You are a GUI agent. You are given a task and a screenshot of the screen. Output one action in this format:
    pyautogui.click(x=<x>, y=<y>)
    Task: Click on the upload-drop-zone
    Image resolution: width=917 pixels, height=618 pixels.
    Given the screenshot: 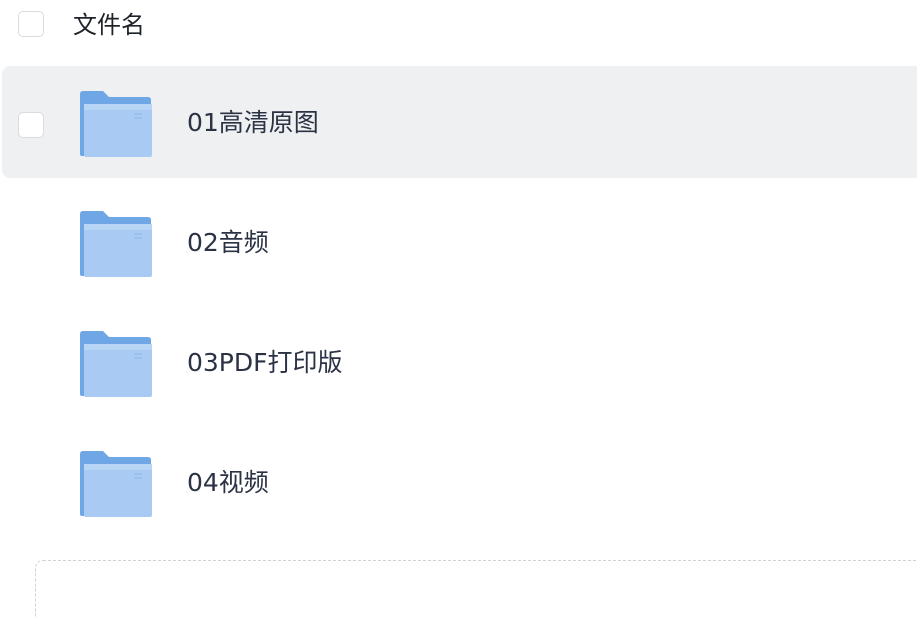 What is the action you would take?
    pyautogui.click(x=476, y=589)
    